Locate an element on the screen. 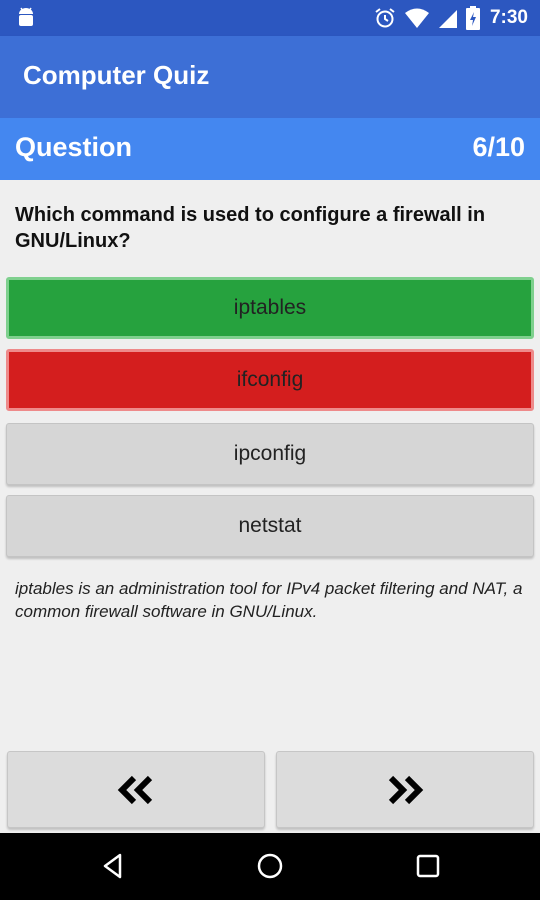  app-bar: Computer Quiz is located at coordinates (270, 77).